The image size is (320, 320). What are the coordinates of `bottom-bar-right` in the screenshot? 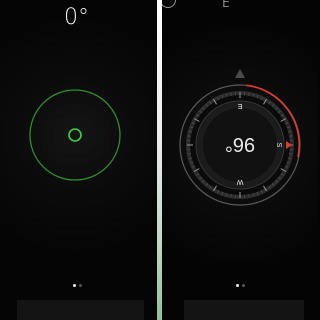 It's located at (244, 310).